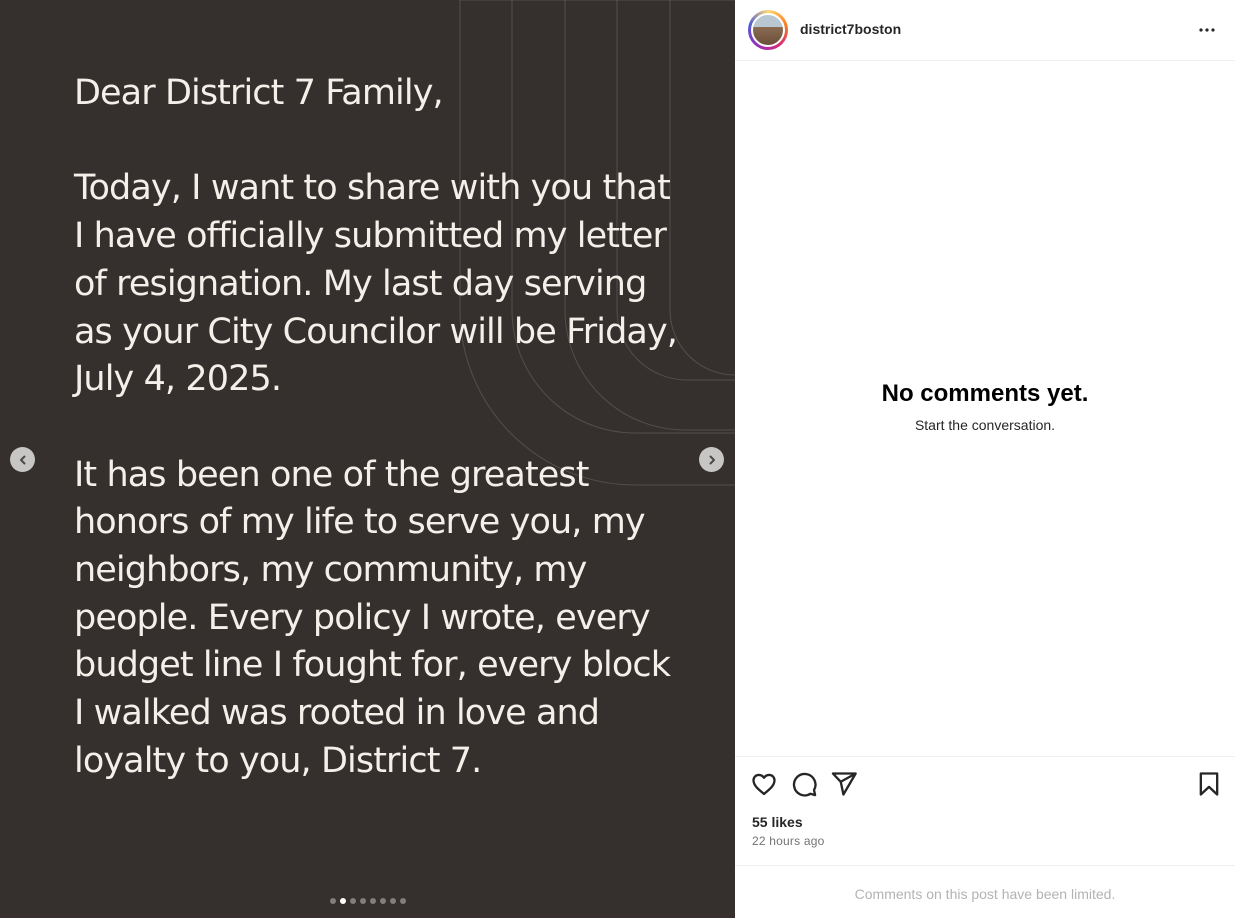 This screenshot has height=918, width=1235. Describe the element at coordinates (985, 811) in the screenshot. I see `post-actions: 55 likes 22 hours ago` at that location.